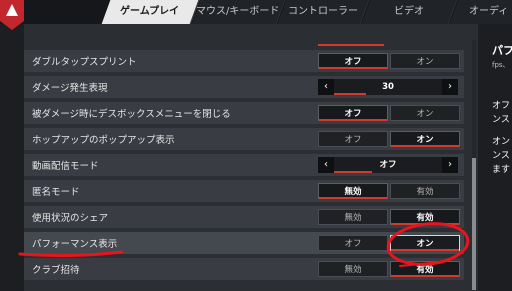  I want to click on tab-controller: コントローラー, so click(323, 12).